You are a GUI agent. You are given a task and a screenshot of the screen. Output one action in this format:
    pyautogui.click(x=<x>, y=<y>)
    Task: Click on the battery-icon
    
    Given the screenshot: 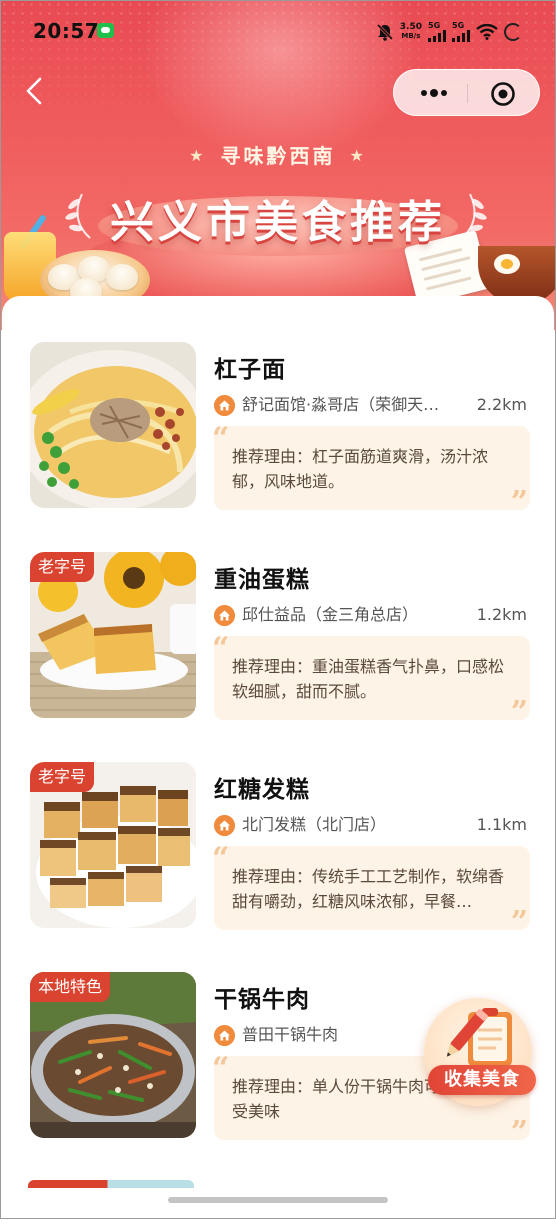 What is the action you would take?
    pyautogui.click(x=513, y=32)
    